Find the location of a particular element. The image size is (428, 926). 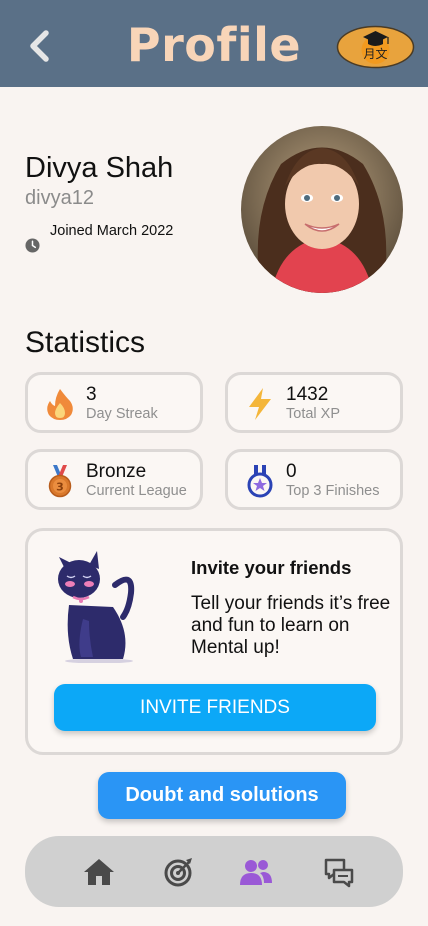

statistics-title: Statistics is located at coordinates (85, 342).